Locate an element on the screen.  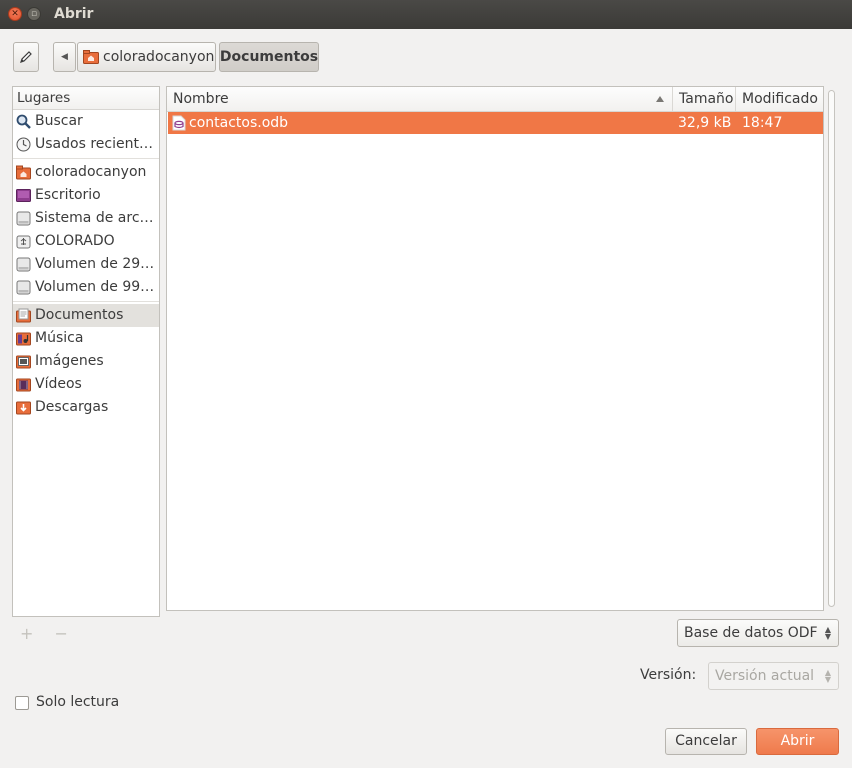
close-icon: ✕ is located at coordinates (15, 13).